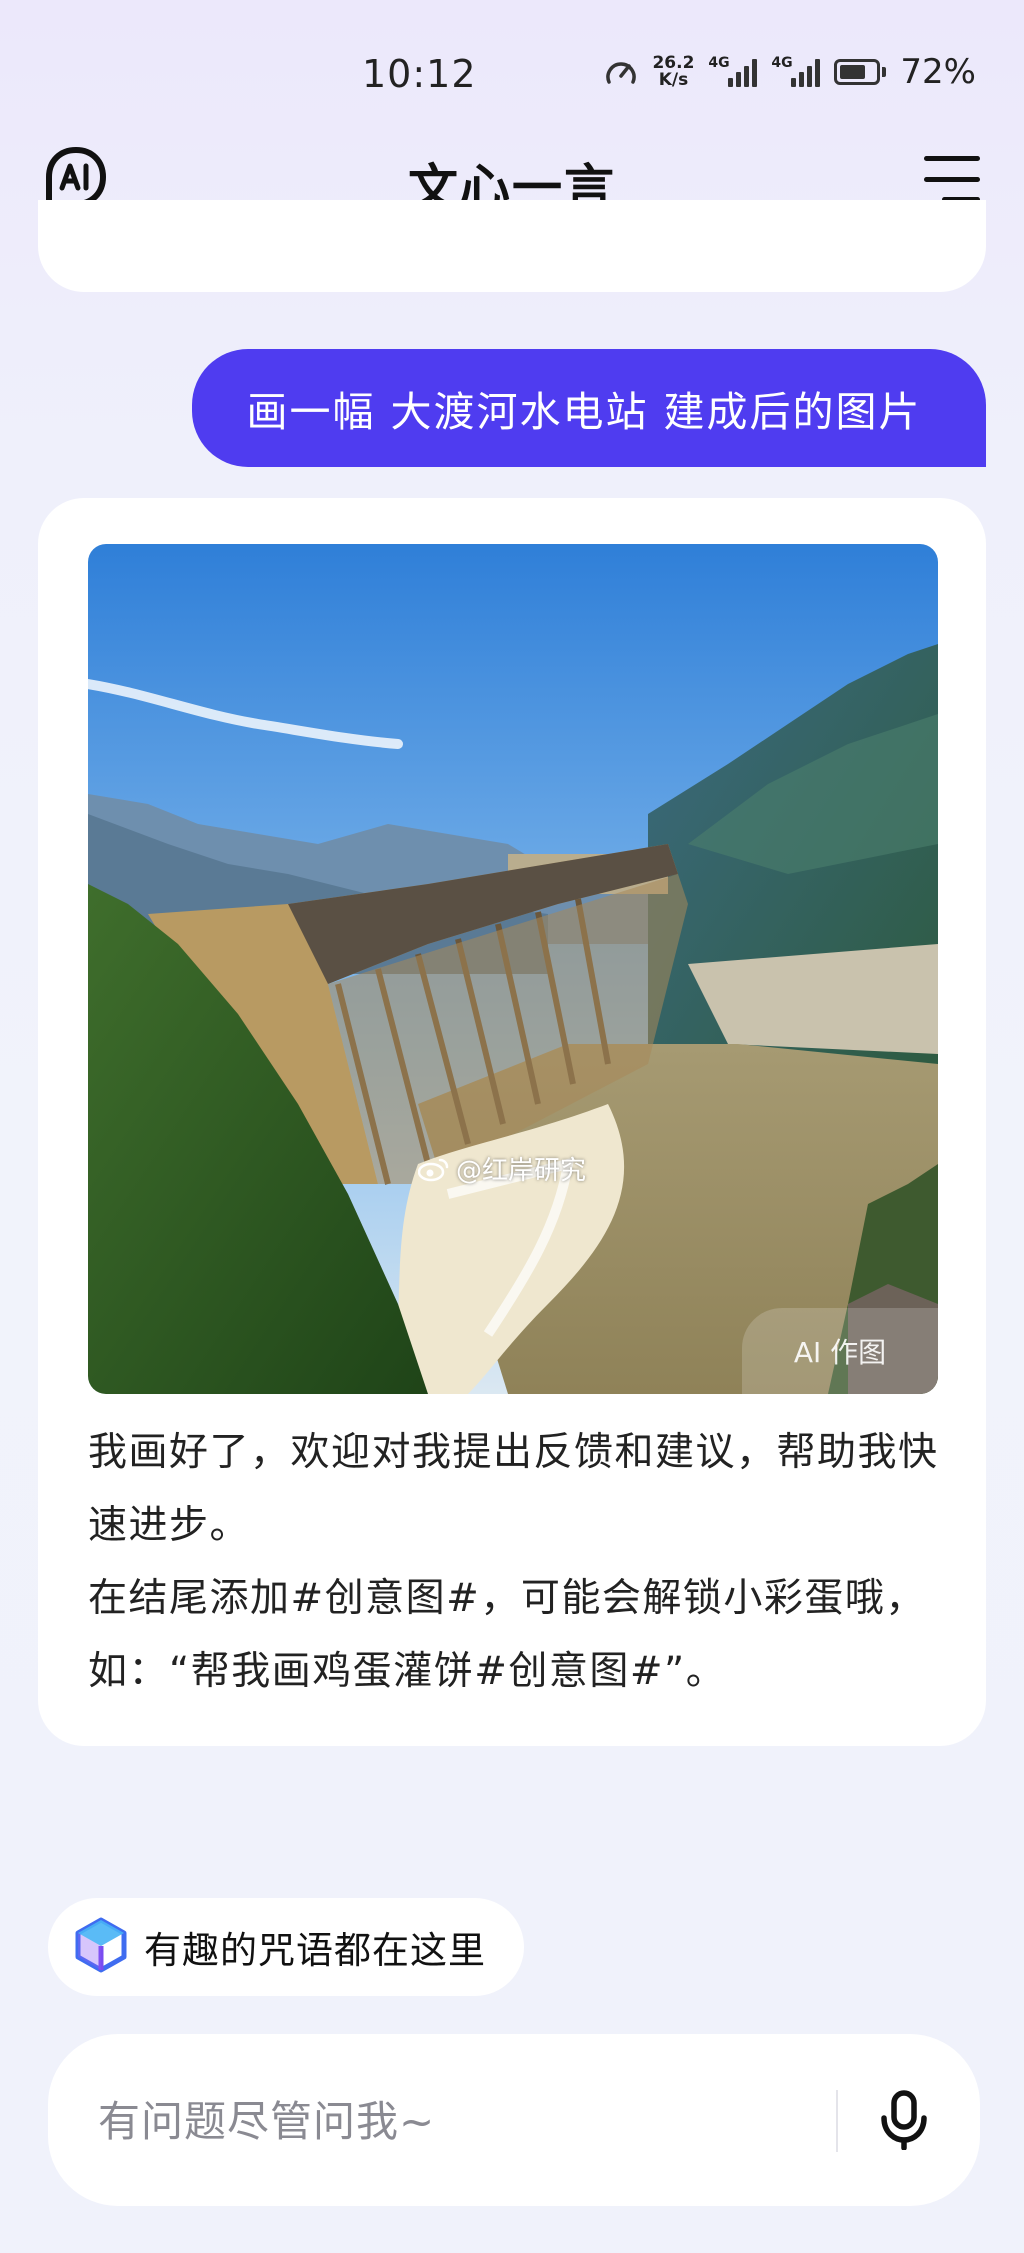 Image resolution: width=1024 pixels, height=2253 pixels. Describe the element at coordinates (719, 63) in the screenshot. I see `signal-tag-1: 4G` at that location.